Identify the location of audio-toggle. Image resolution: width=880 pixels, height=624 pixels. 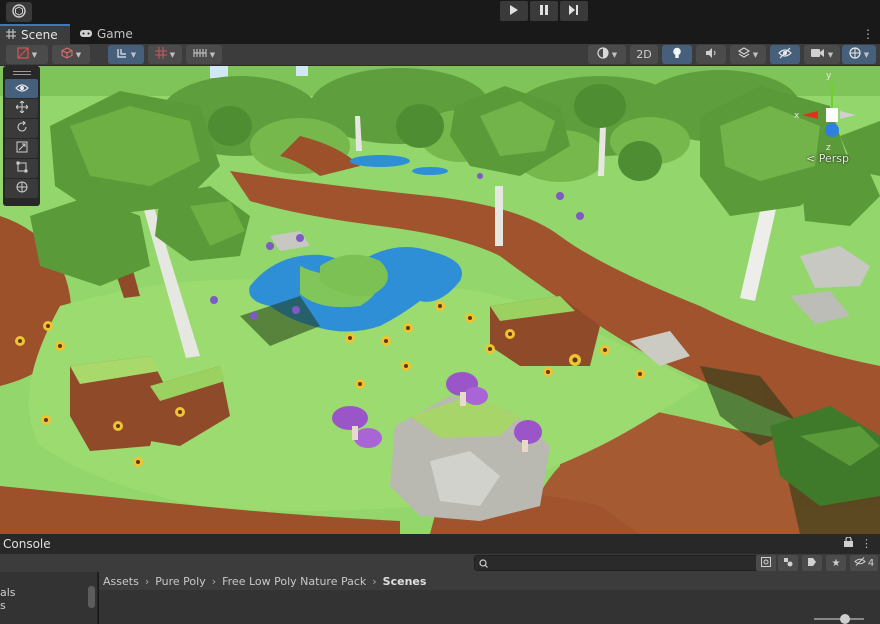
(711, 54).